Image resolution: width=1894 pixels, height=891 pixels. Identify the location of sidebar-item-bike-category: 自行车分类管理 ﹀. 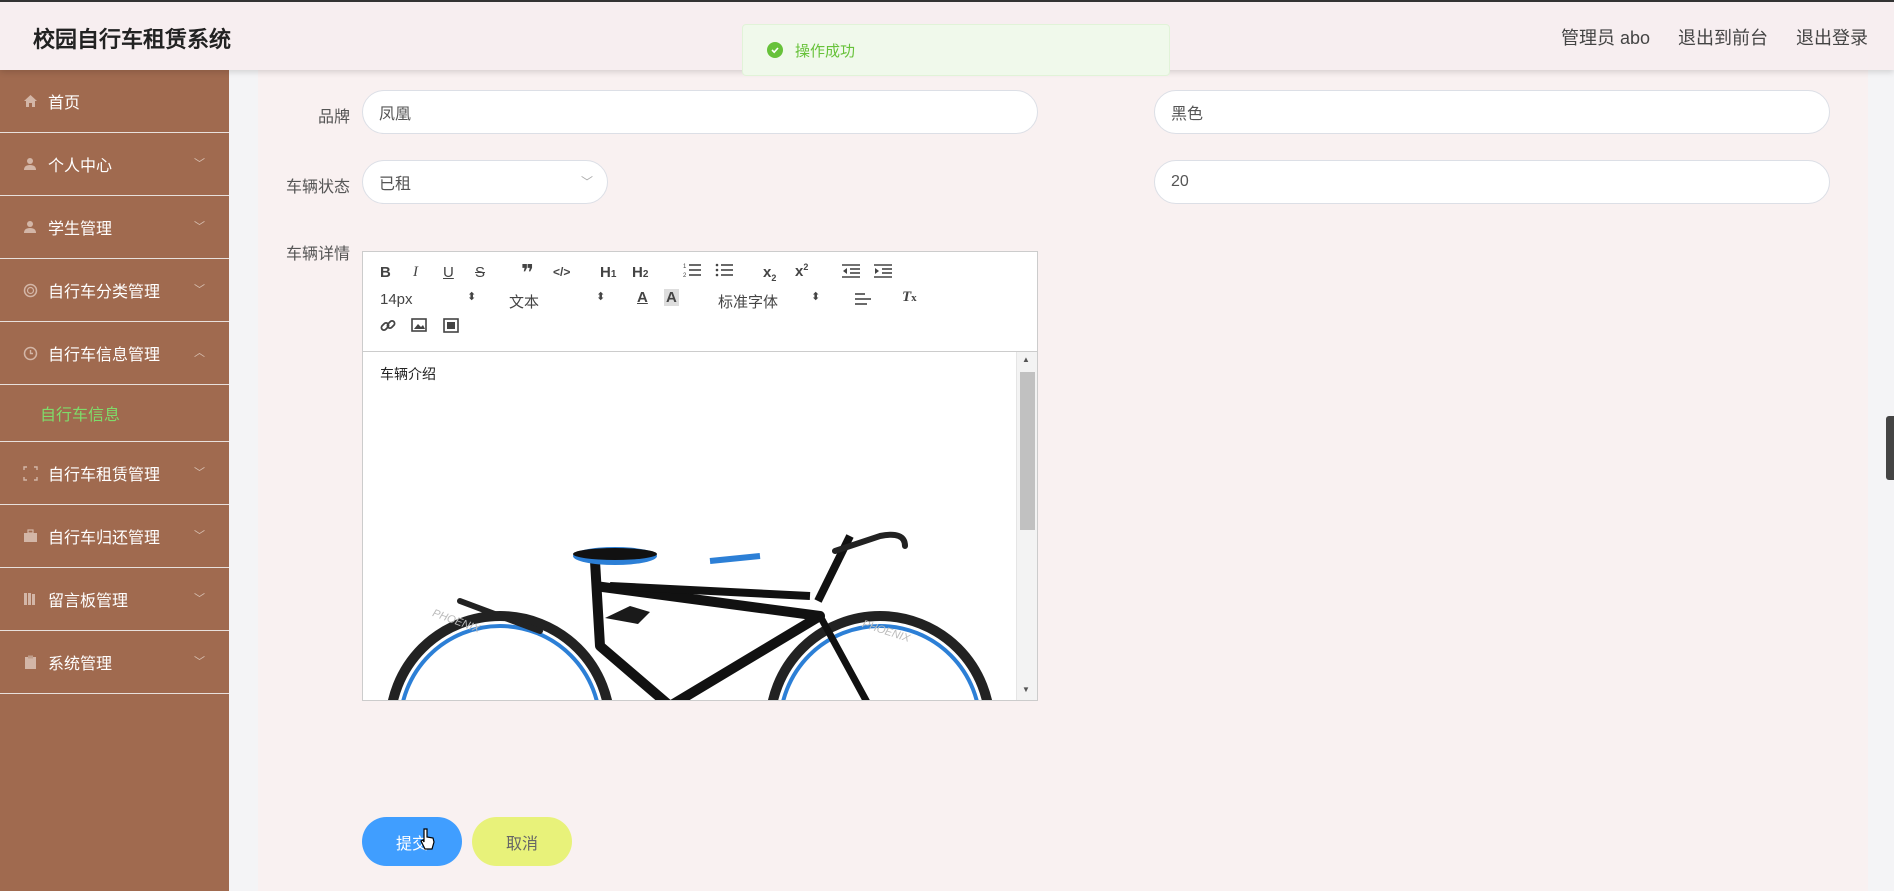
(114, 290).